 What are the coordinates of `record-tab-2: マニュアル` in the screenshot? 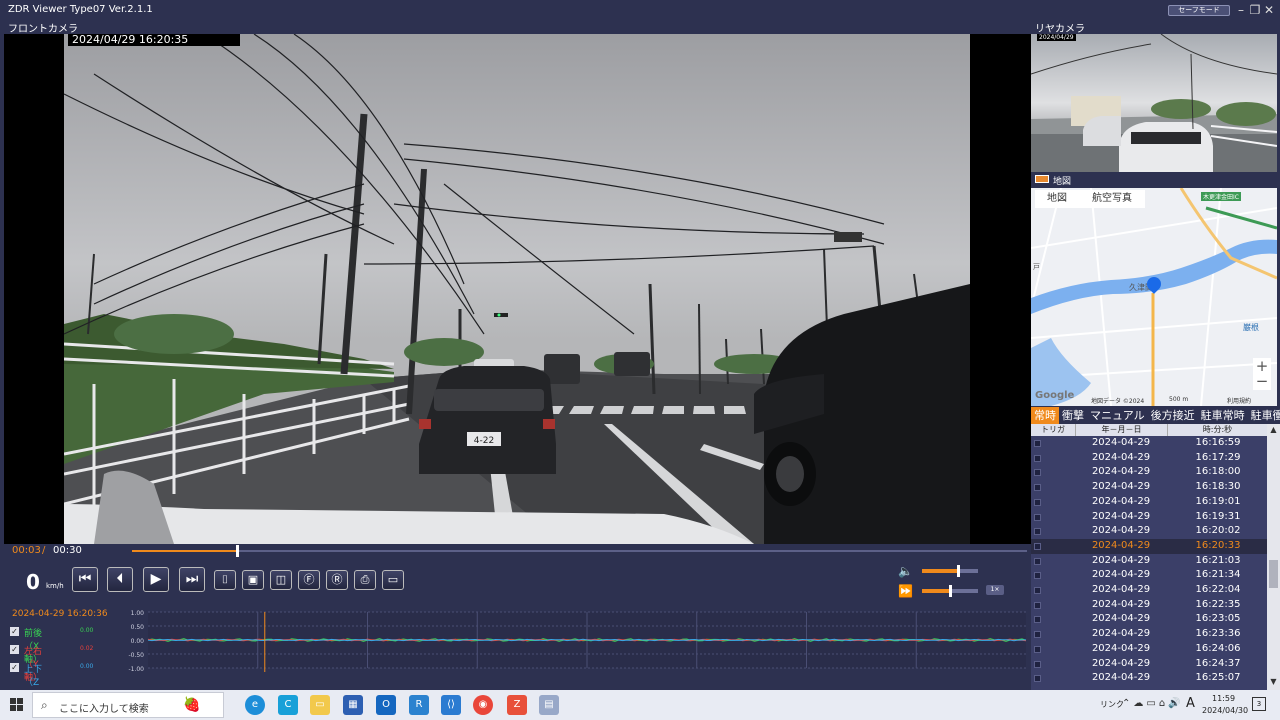 It's located at (1117, 415).